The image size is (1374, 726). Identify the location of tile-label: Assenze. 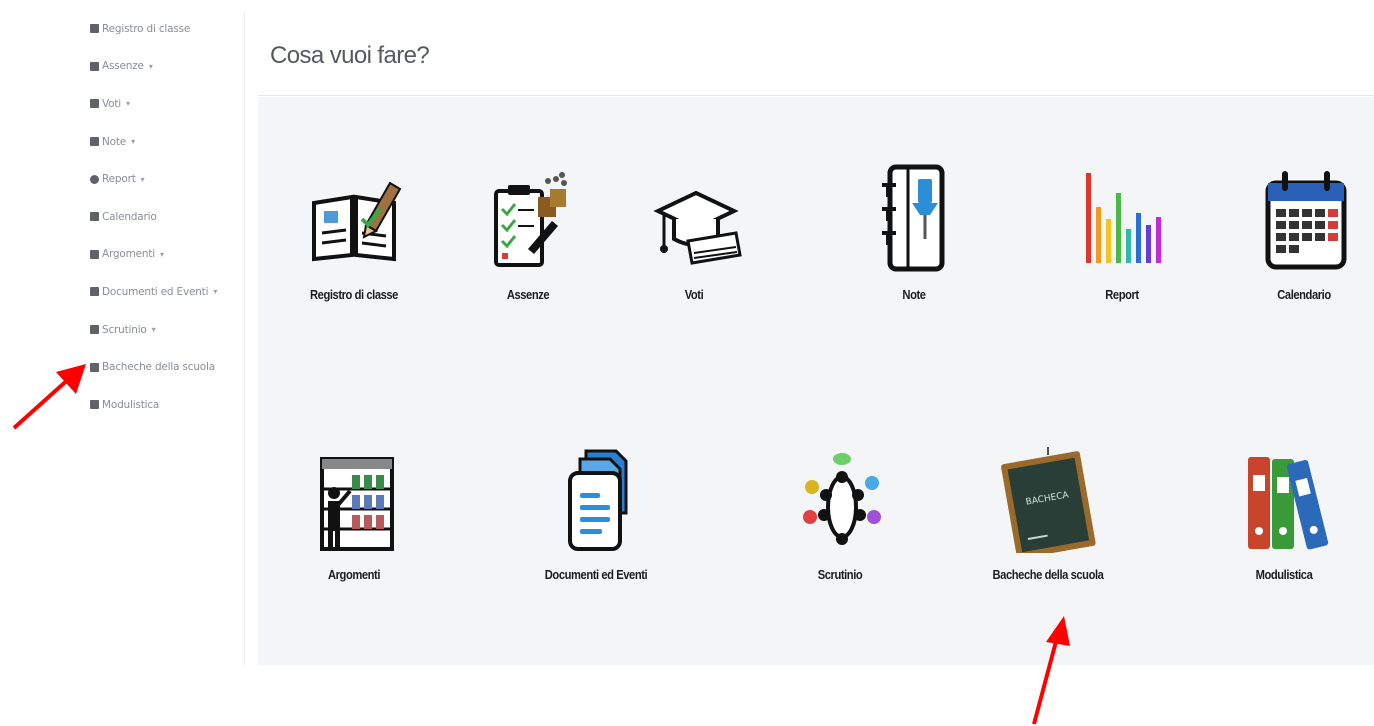
(528, 294).